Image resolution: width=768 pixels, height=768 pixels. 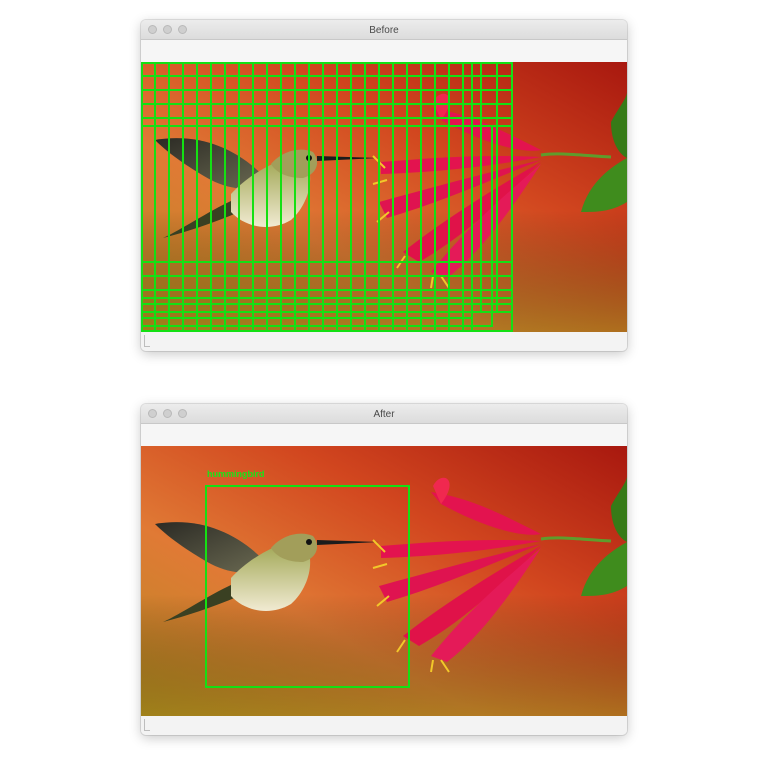 I want to click on detection-label: hummingbird, so click(x=236, y=474).